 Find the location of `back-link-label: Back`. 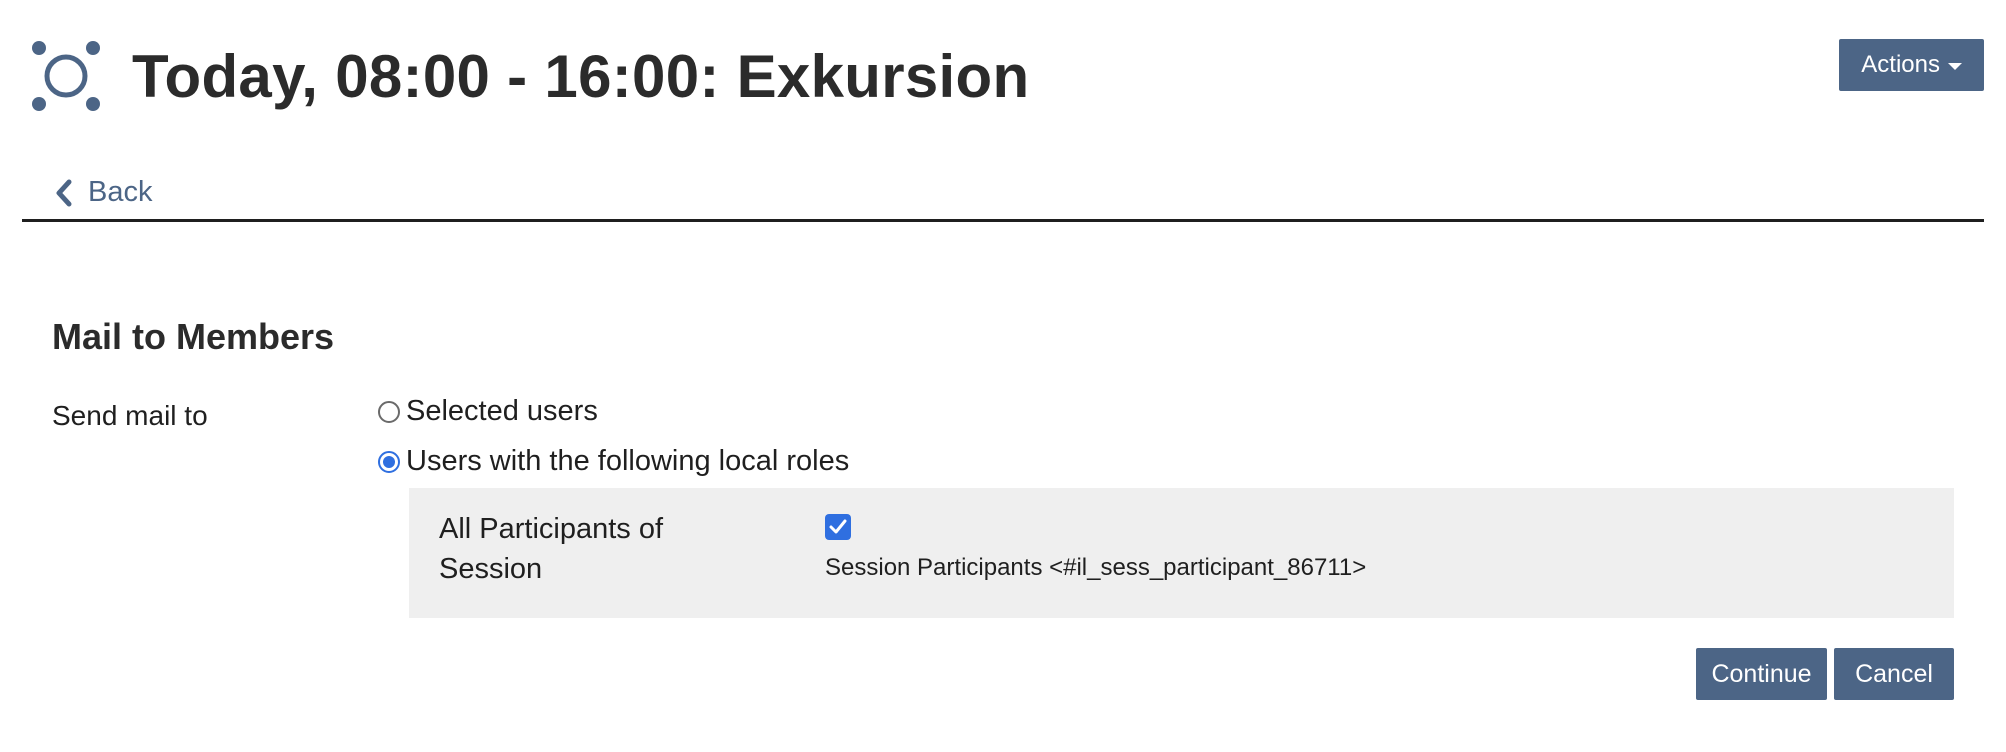

back-link-label: Back is located at coordinates (120, 192).